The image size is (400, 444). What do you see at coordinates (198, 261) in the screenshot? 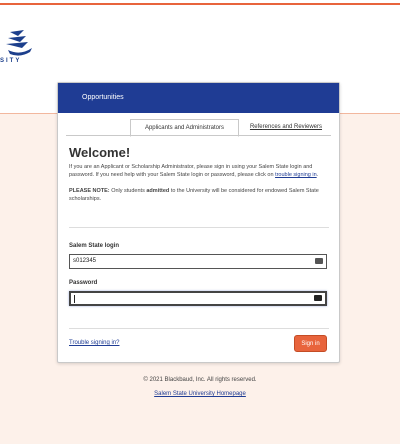
I see `login-field: s012345` at bounding box center [198, 261].